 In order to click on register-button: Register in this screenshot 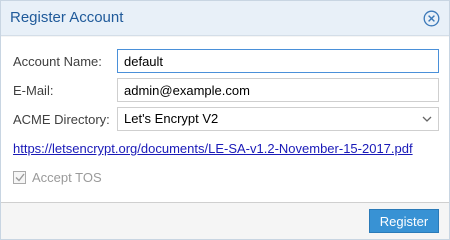, I will do `click(404, 221)`.